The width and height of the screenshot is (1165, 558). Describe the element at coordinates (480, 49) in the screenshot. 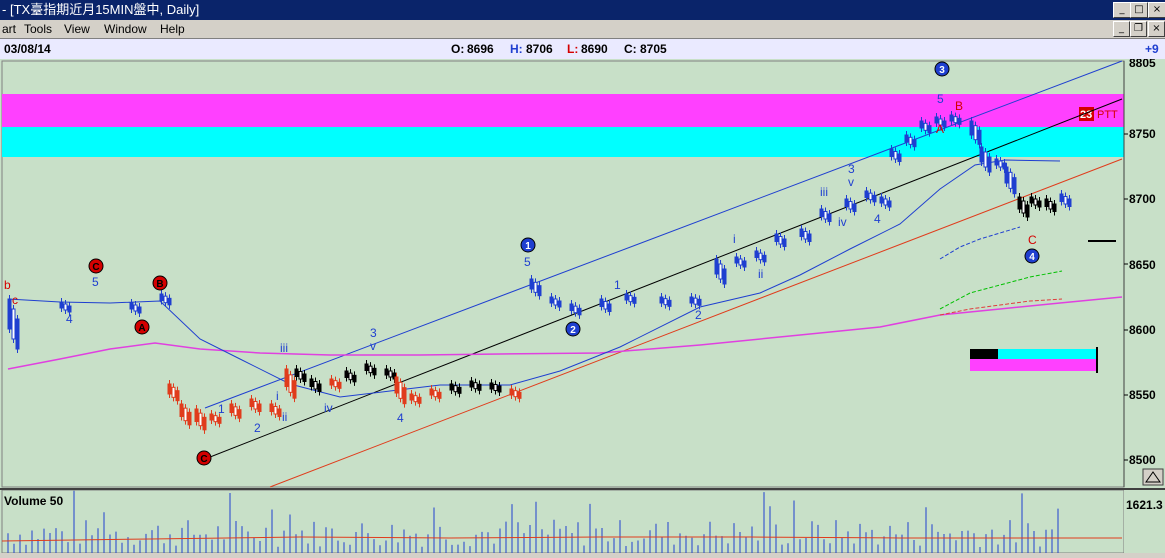

I see `open-value: 8696` at that location.